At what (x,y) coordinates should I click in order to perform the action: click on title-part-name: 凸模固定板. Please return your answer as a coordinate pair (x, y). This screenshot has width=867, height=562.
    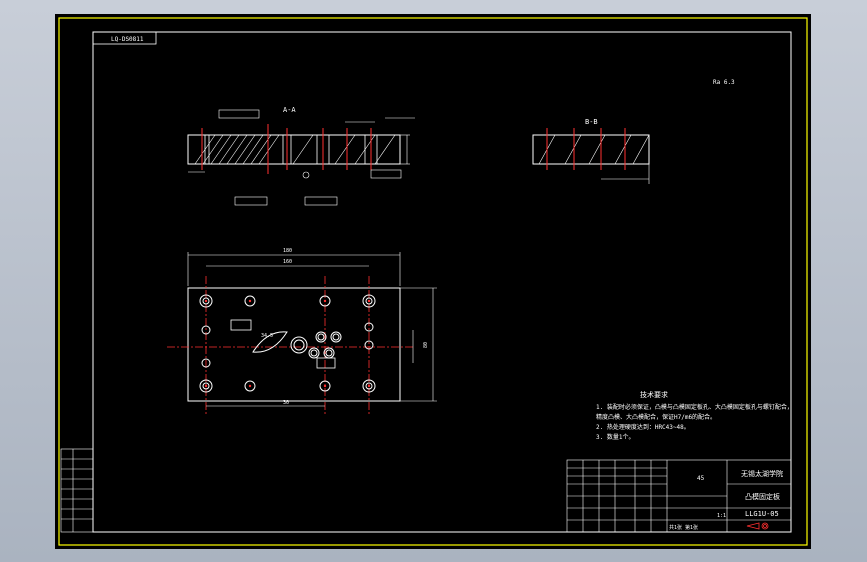
    Looking at the image, I should click on (762, 496).